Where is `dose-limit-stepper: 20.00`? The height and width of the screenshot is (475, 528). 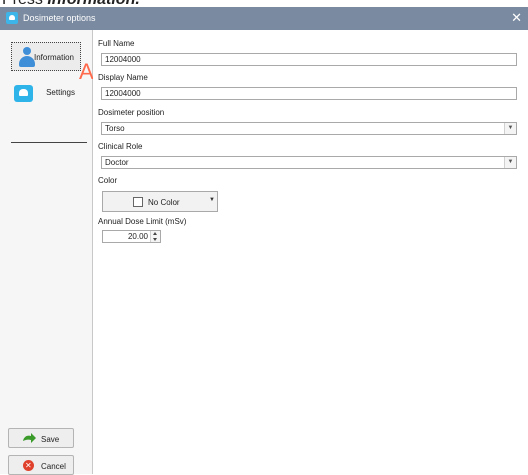 dose-limit-stepper: 20.00 is located at coordinates (131, 236).